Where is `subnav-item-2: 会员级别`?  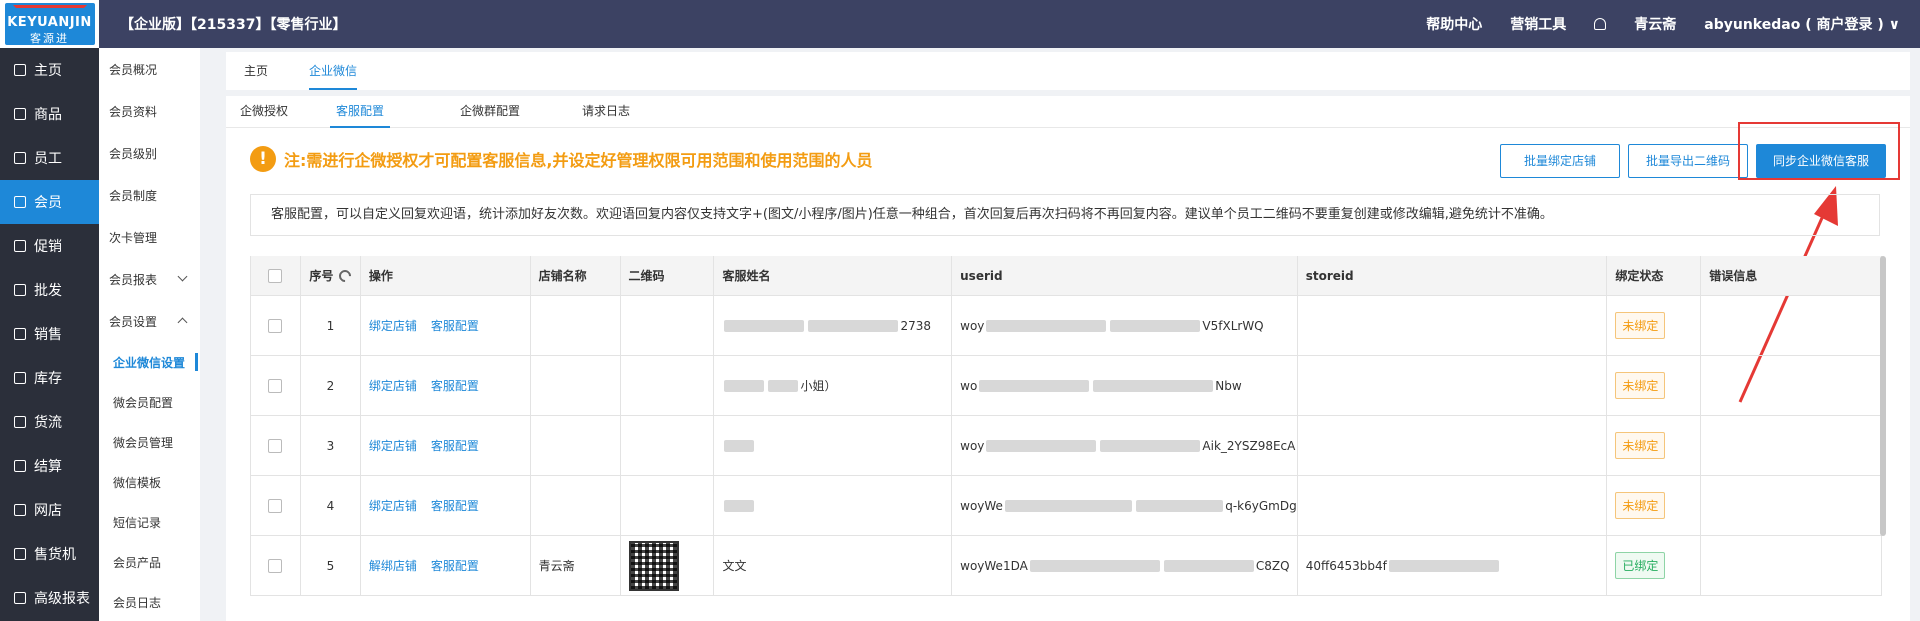 subnav-item-2: 会员级别 is located at coordinates (149, 153).